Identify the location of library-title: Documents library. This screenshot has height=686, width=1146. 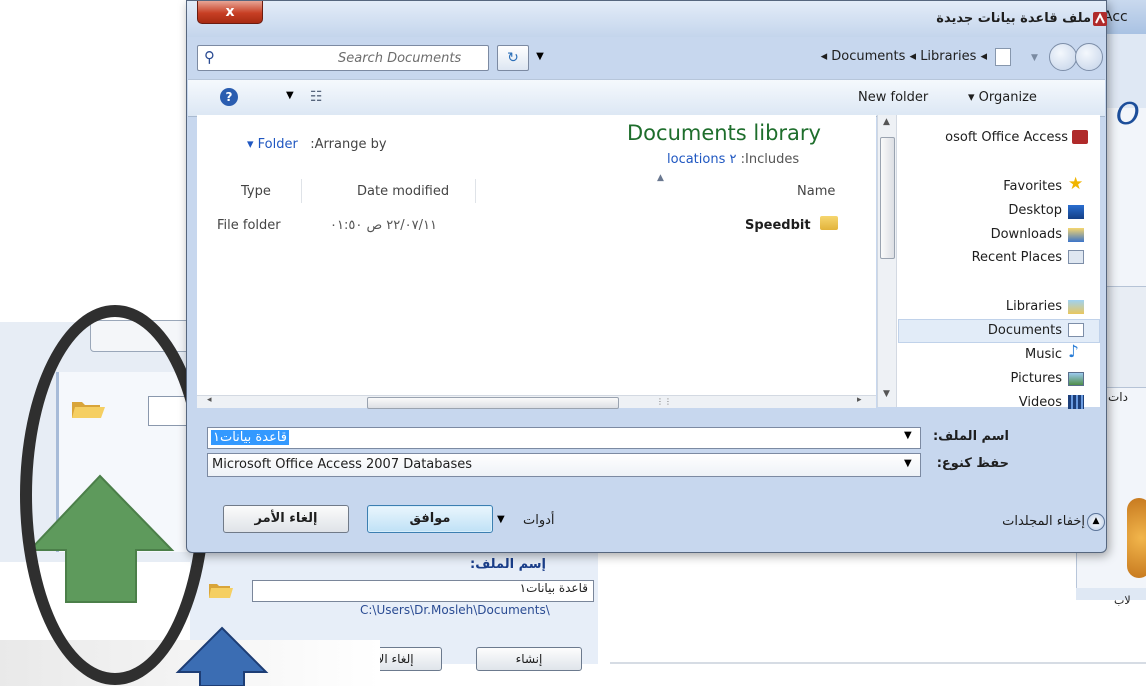
(724, 133).